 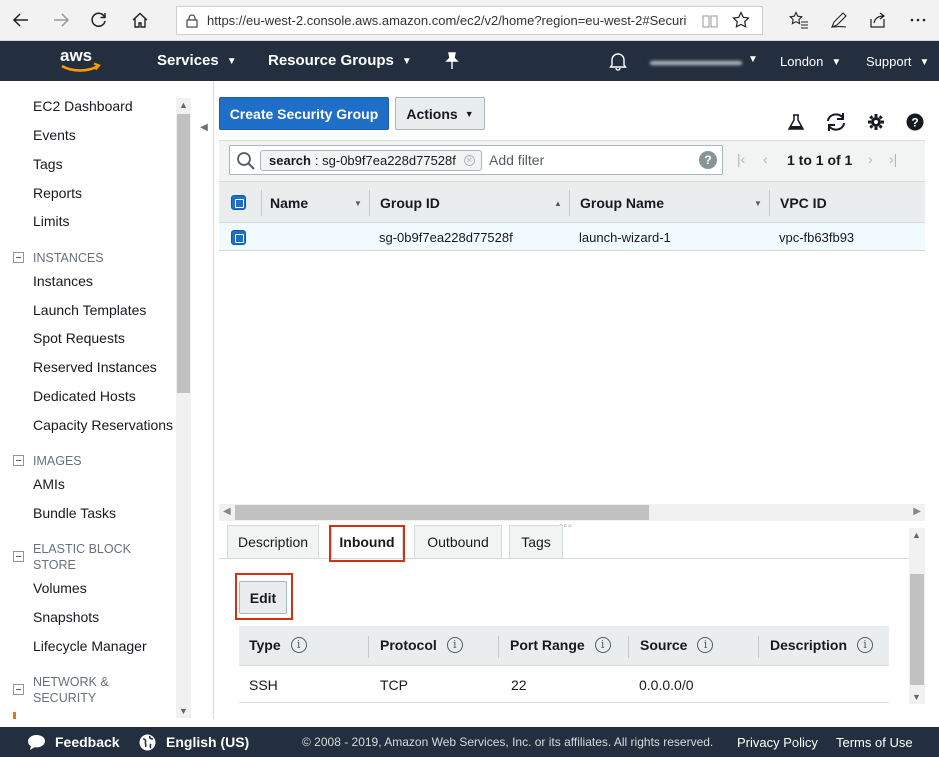 What do you see at coordinates (385, 160) in the screenshot?
I see `filter-token-value: : sg-0b9f7ea228d77528f` at bounding box center [385, 160].